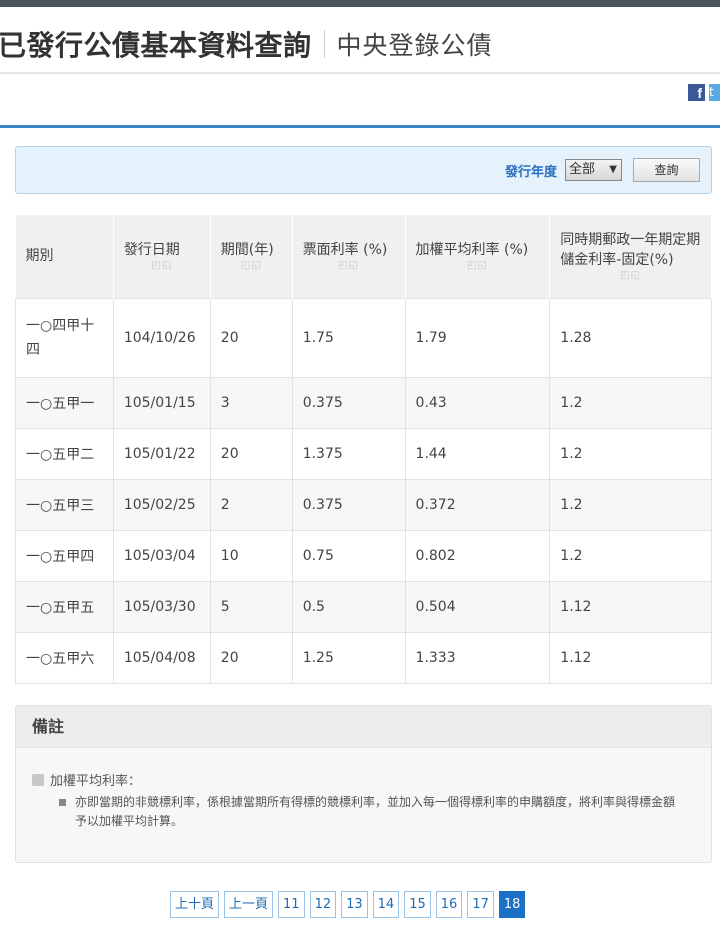 This screenshot has height=925, width=720. What do you see at coordinates (161, 504) in the screenshot?
I see `cell-issue-date: 105/02/25` at bounding box center [161, 504].